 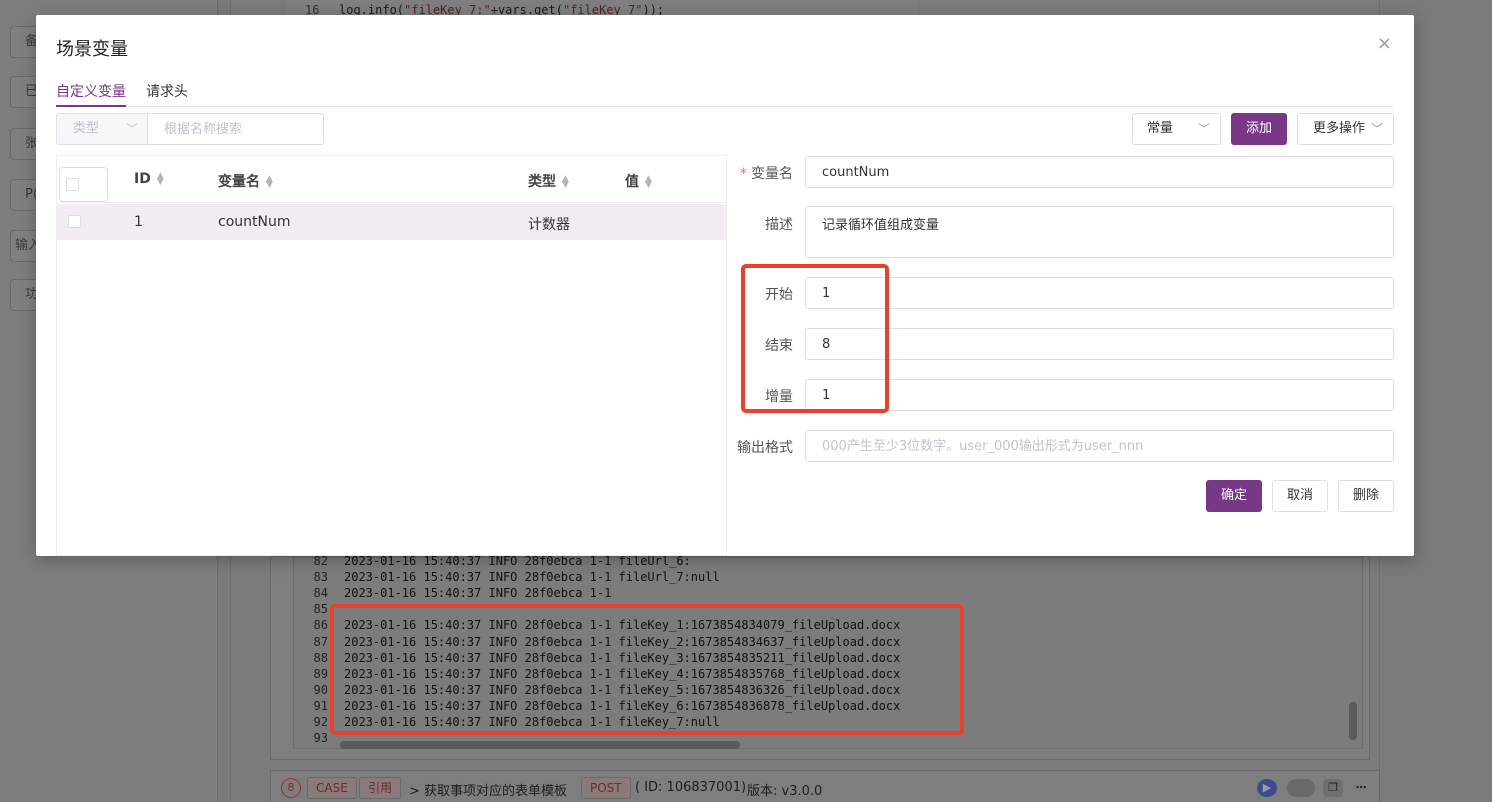 I want to click on column-header-type: 类型 ▲ ▼, so click(x=548, y=181).